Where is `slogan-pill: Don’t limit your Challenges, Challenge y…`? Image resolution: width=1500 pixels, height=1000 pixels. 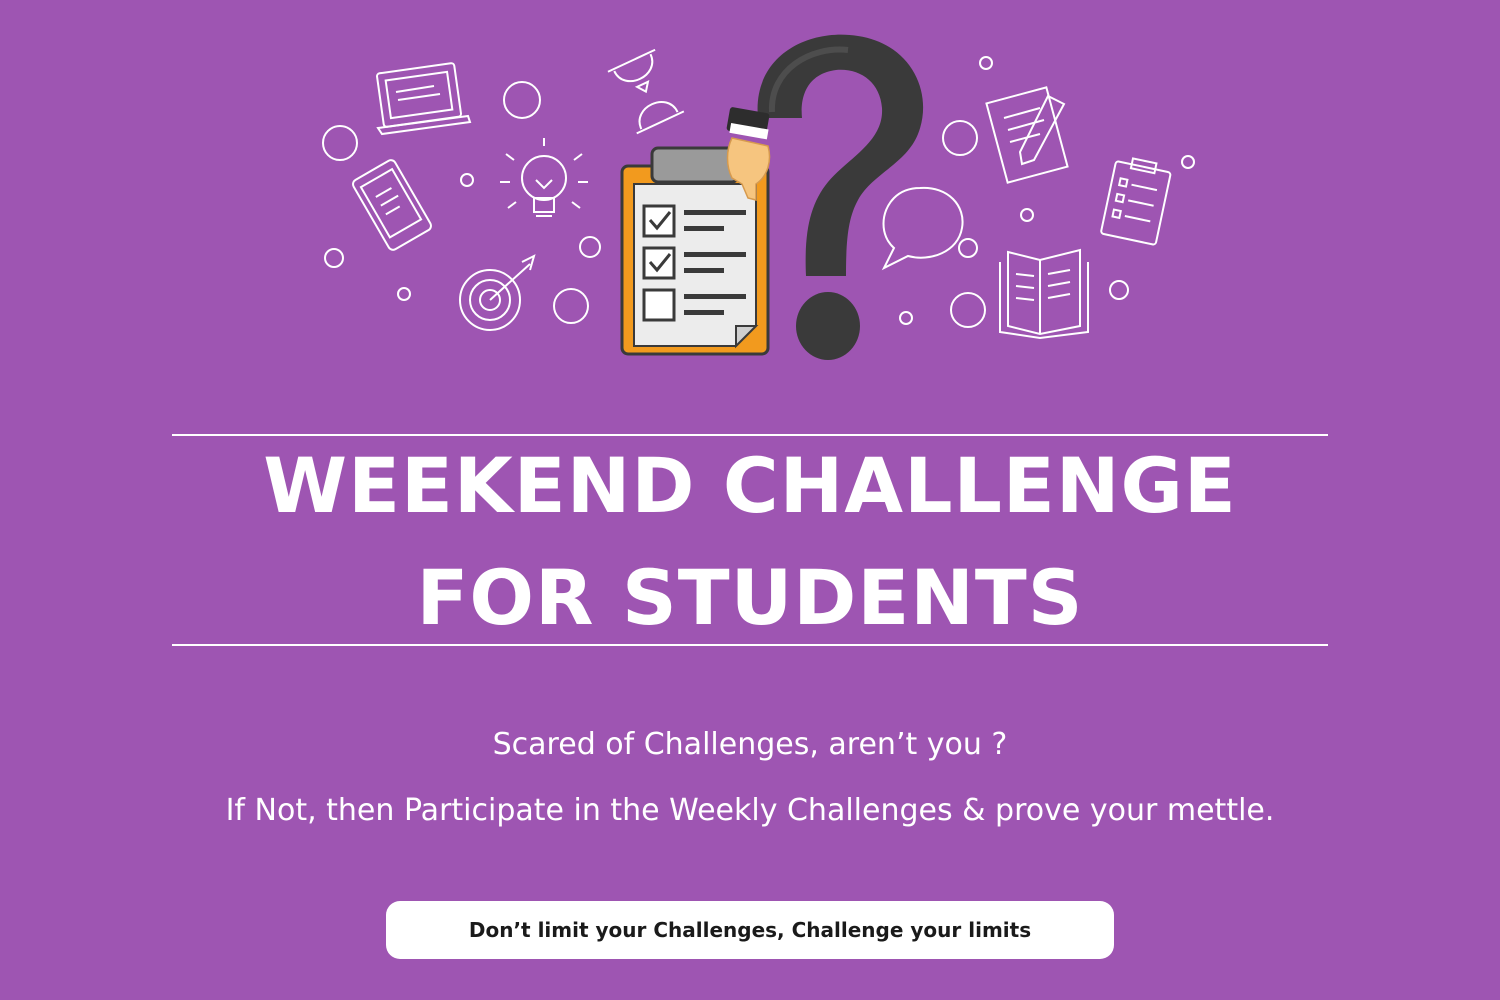 slogan-pill: Don’t limit your Challenges, Challenge y… is located at coordinates (750, 930).